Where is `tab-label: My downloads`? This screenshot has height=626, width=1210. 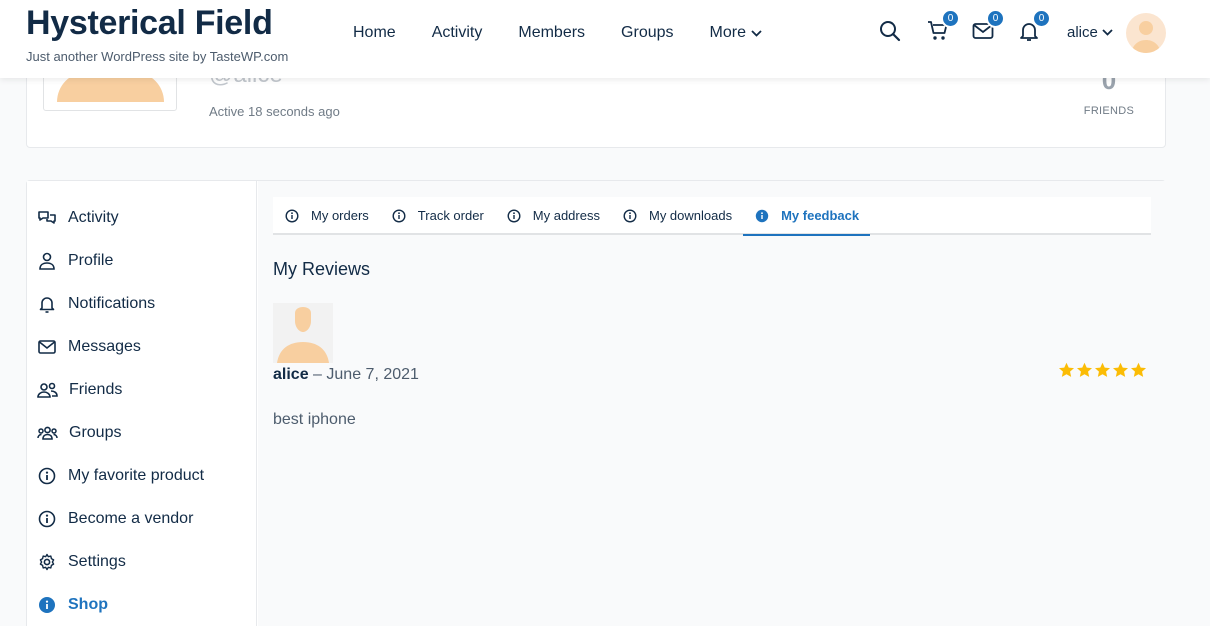
tab-label: My downloads is located at coordinates (690, 215).